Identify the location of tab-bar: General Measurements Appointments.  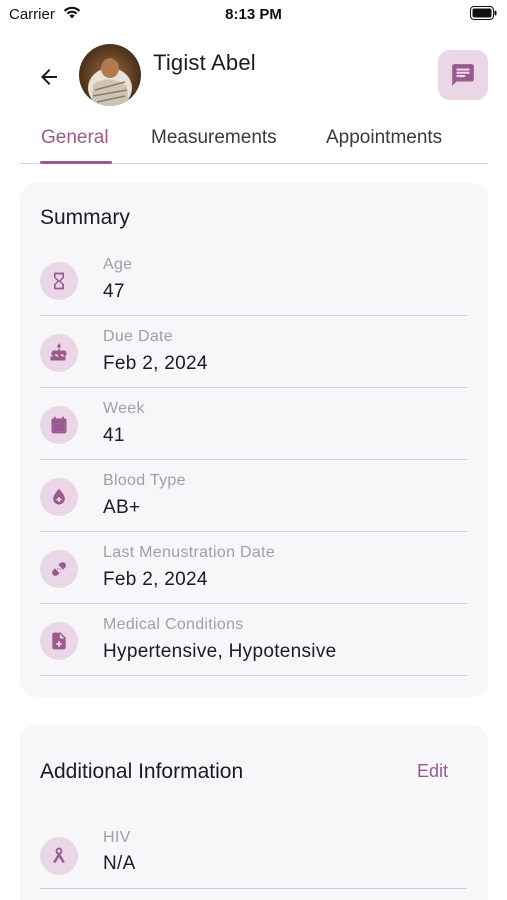
(254, 140).